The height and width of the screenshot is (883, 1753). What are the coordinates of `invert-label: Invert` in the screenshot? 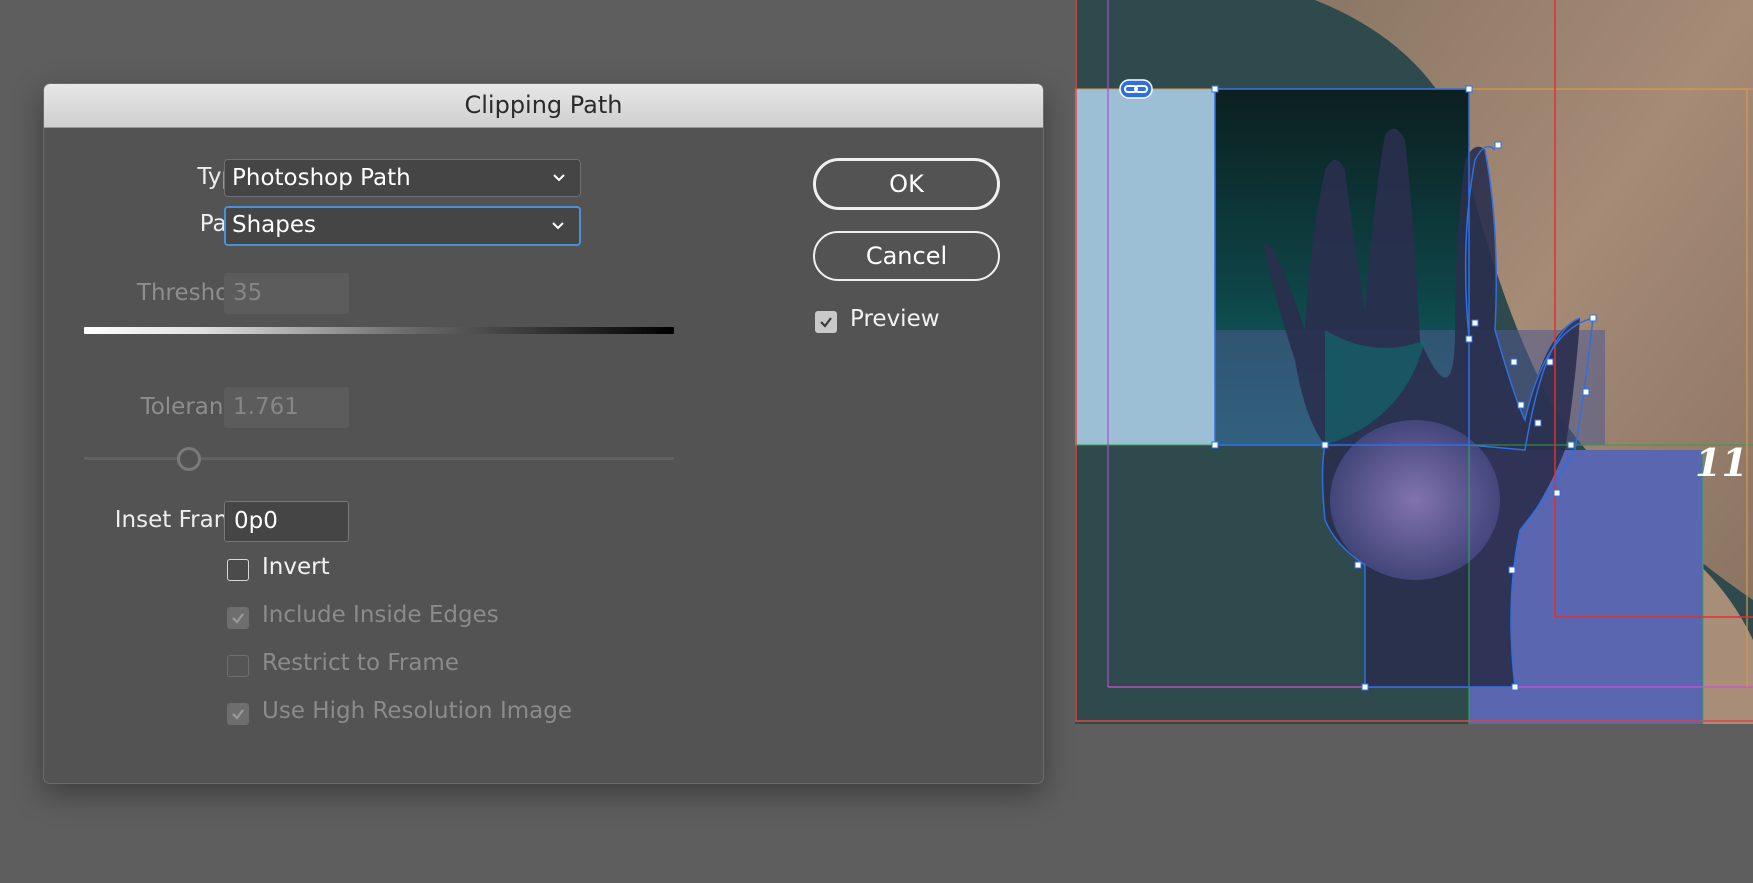 It's located at (296, 567).